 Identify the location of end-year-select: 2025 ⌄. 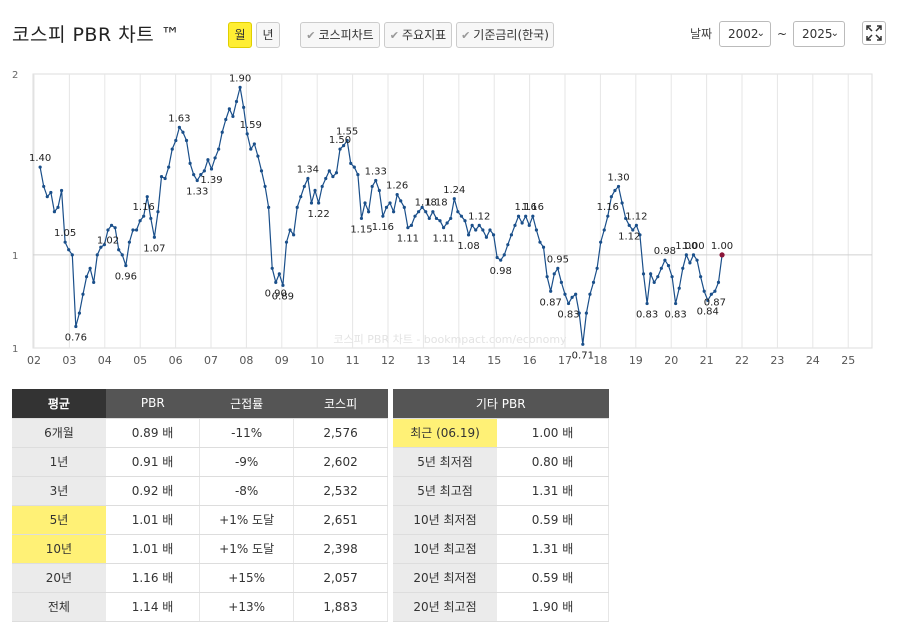
(819, 34).